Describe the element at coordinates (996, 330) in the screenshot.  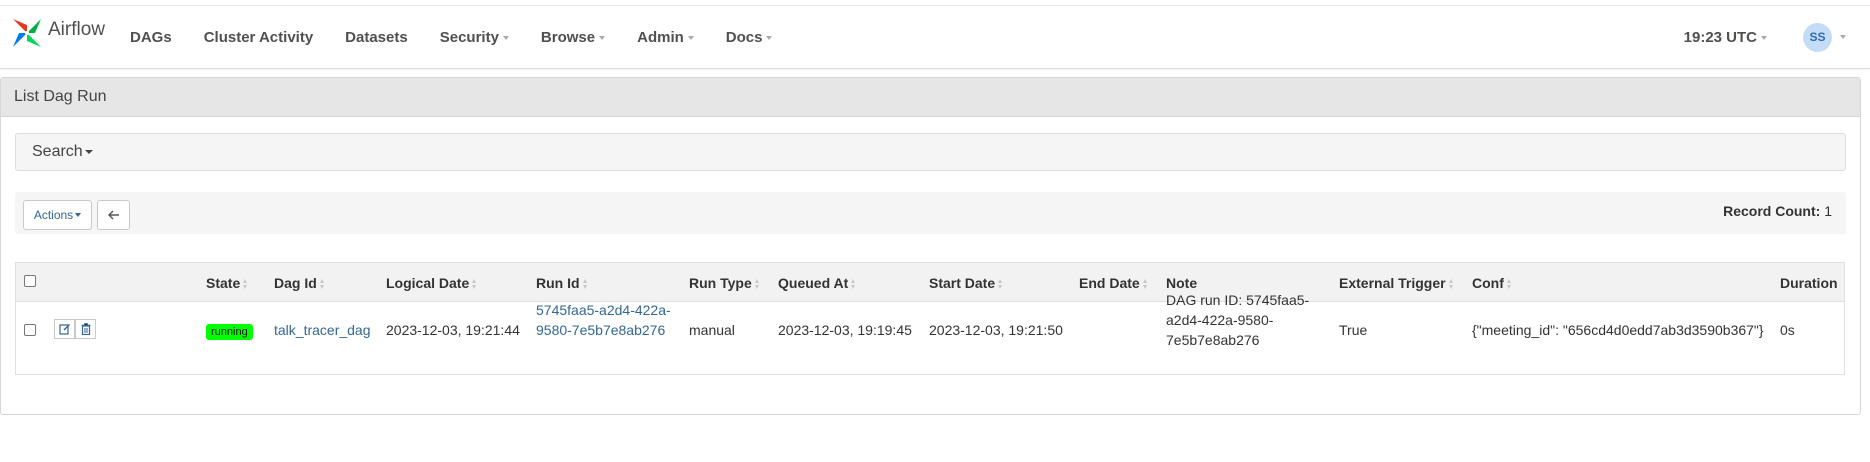
I see `start-date-cell: 2023-12-03, 19:21:50` at that location.